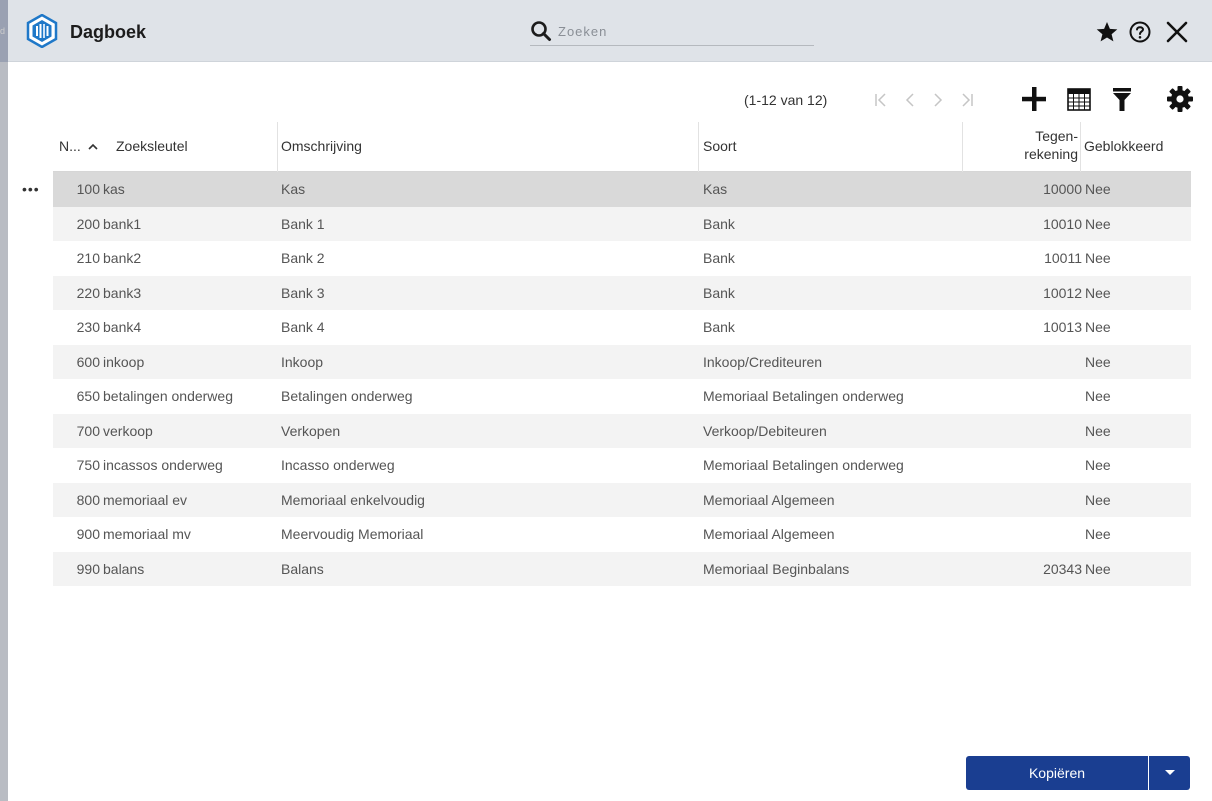 The image size is (1212, 801). What do you see at coordinates (321, 146) in the screenshot?
I see `column-header-omschrijving: Omschrijving` at bounding box center [321, 146].